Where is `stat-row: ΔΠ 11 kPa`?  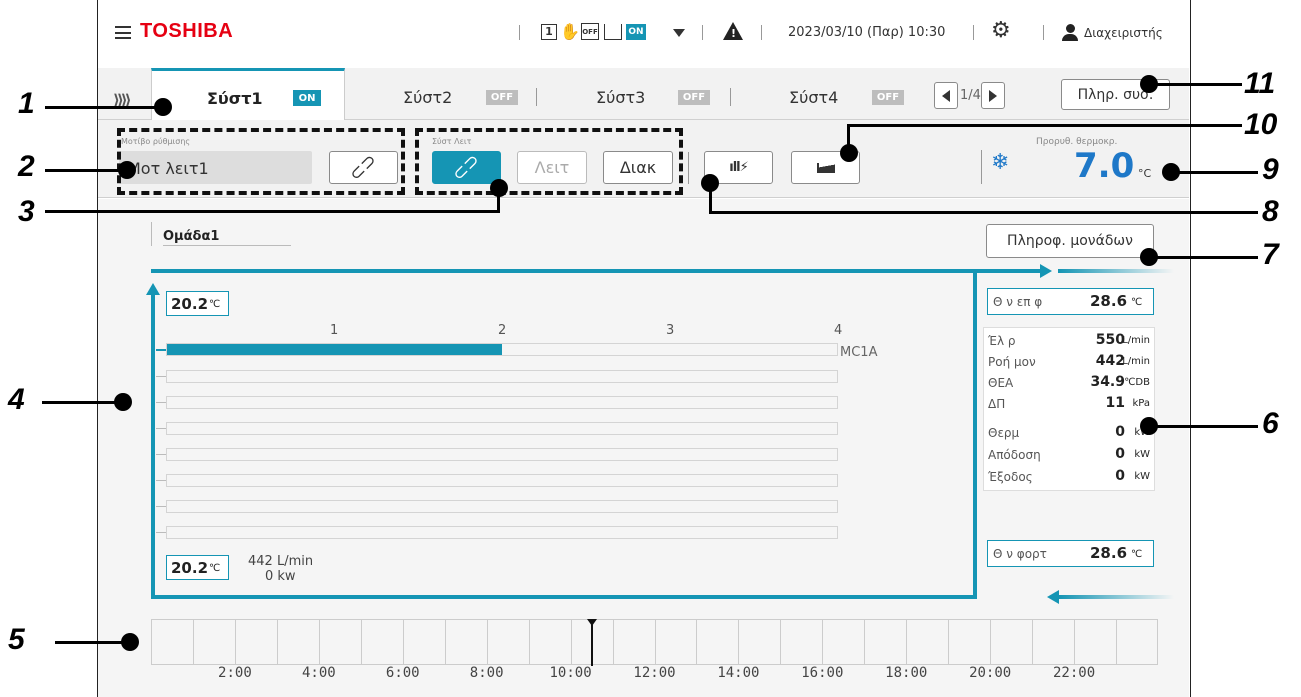
stat-row: ΔΠ 11 kPa is located at coordinates (1068, 404).